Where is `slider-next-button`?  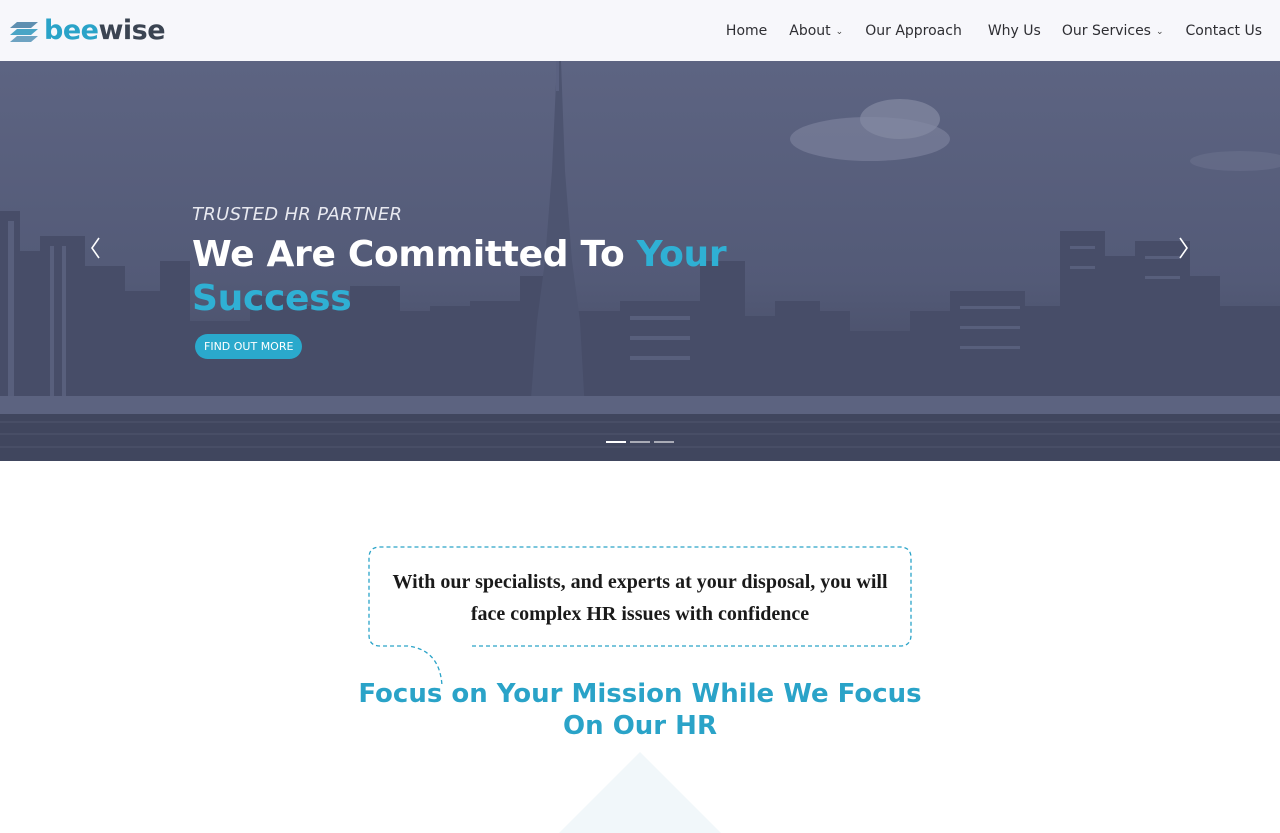 slider-next-button is located at coordinates (1183, 248).